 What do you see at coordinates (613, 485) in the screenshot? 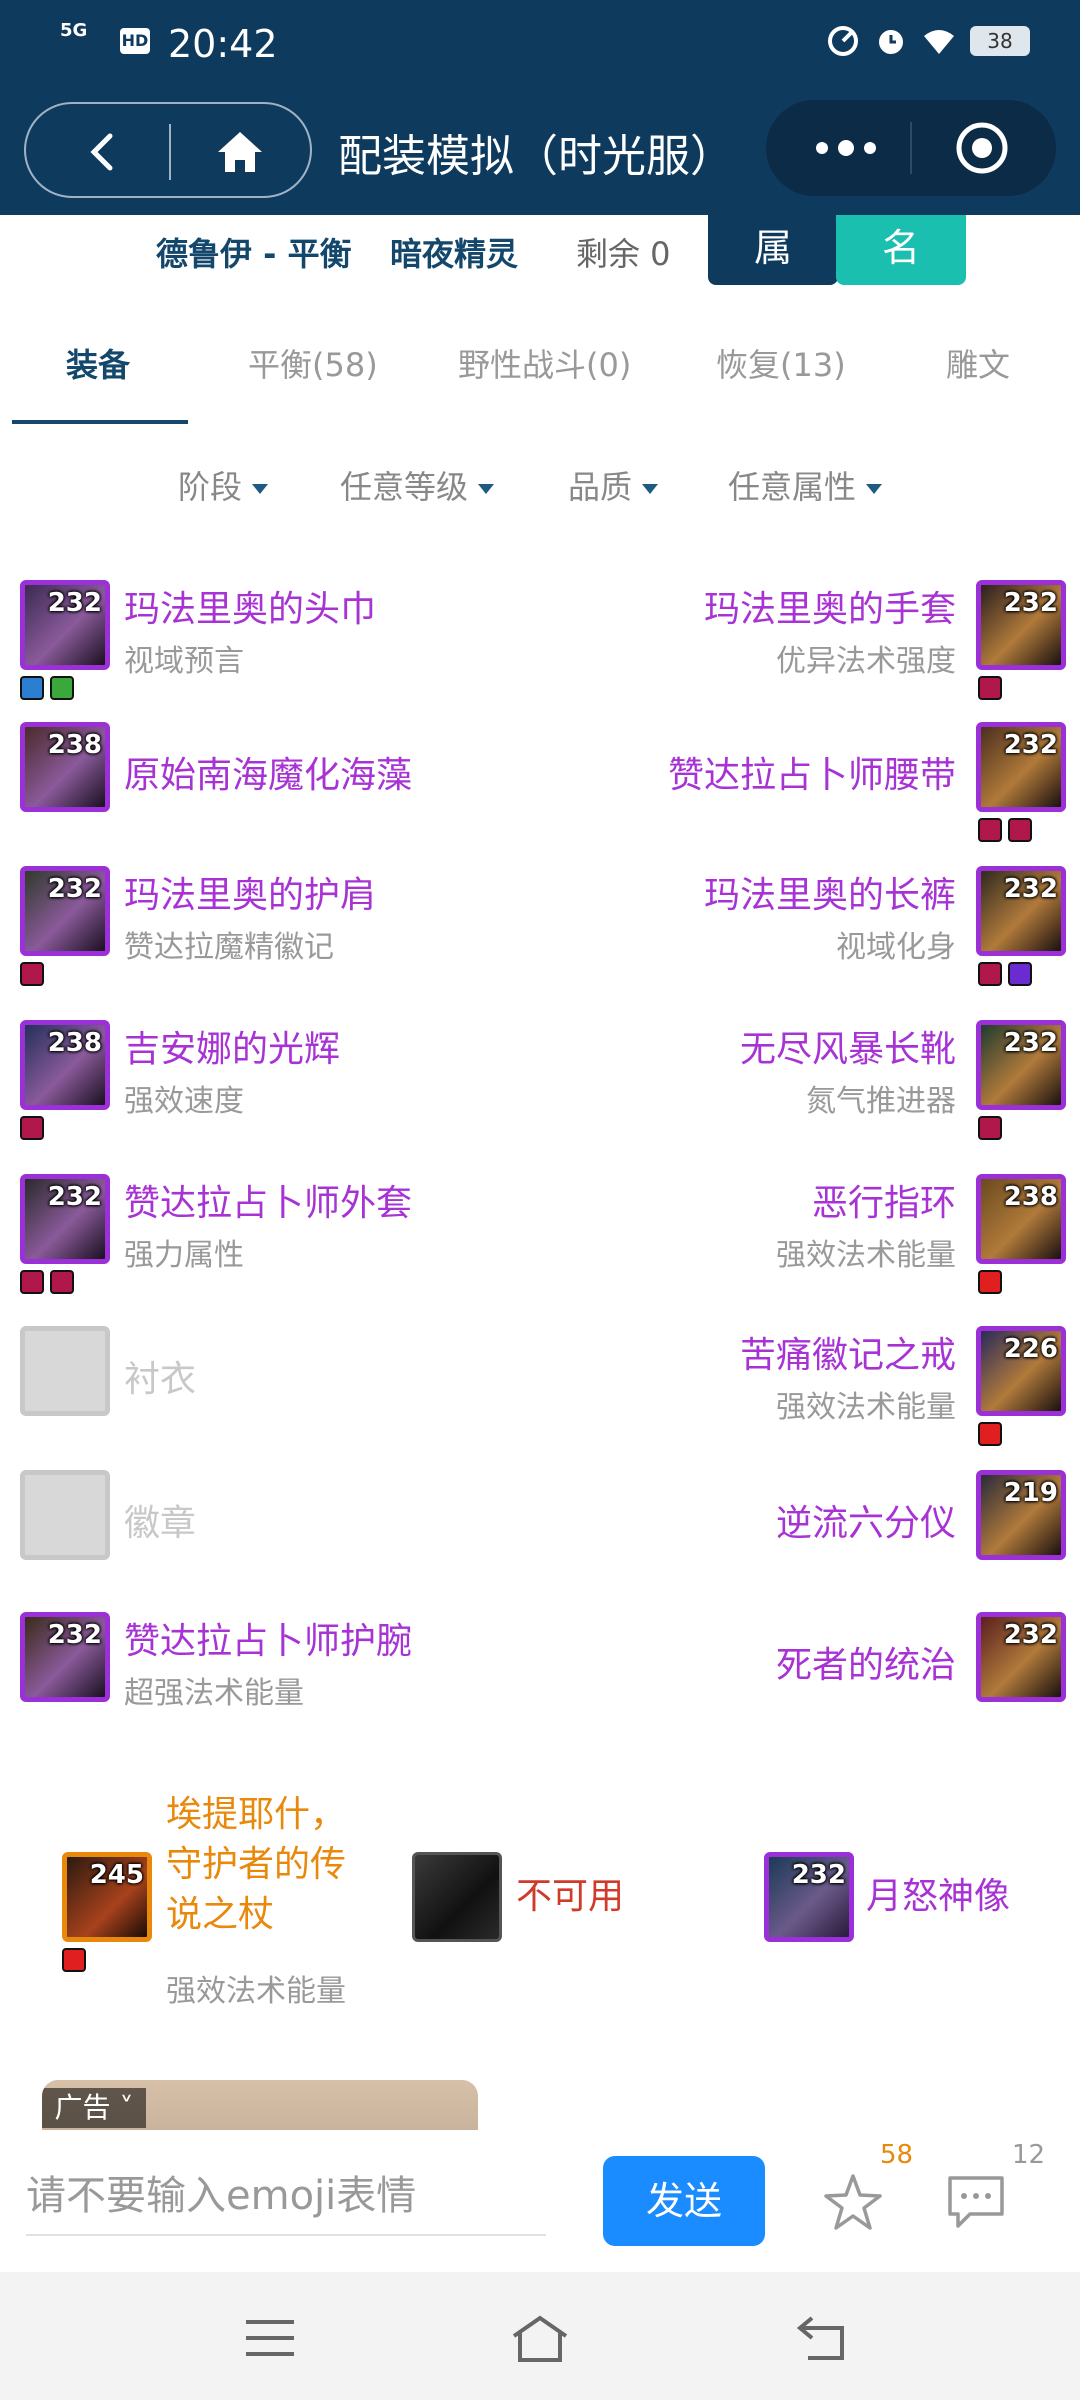
I see `filter-quality: 品质` at bounding box center [613, 485].